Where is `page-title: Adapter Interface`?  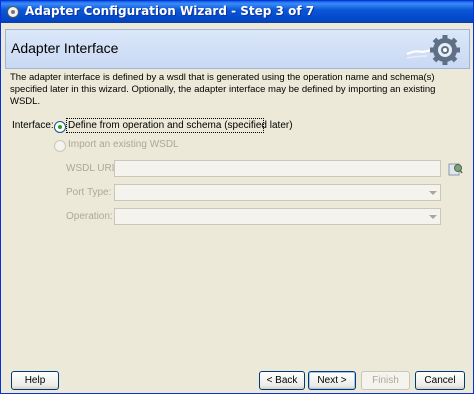
page-title: Adapter Interface is located at coordinates (65, 48).